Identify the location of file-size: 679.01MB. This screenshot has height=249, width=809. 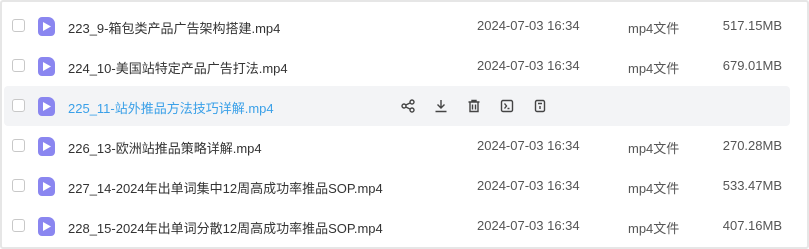
(752, 65).